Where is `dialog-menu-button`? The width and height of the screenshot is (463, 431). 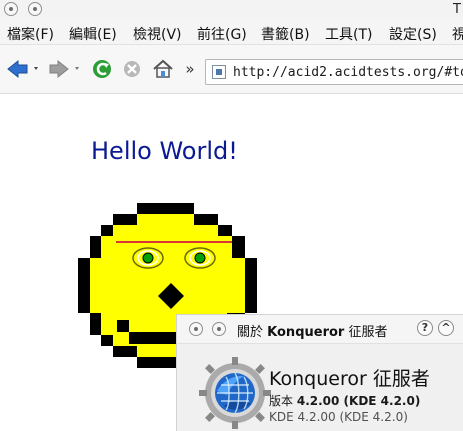
dialog-menu-button is located at coordinates (196, 329).